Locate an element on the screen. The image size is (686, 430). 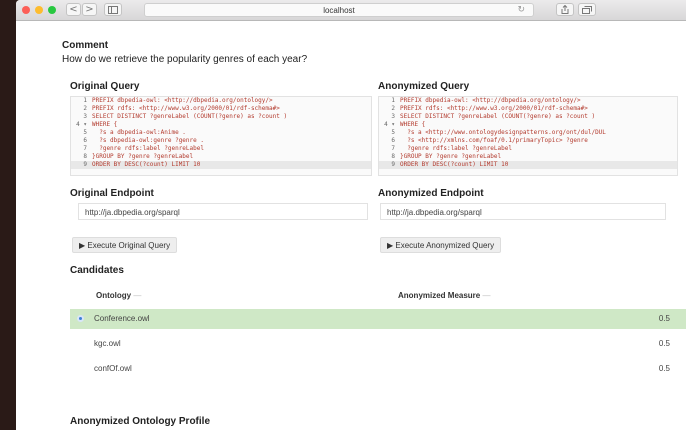
back-icon: < is located at coordinates (73, 9).